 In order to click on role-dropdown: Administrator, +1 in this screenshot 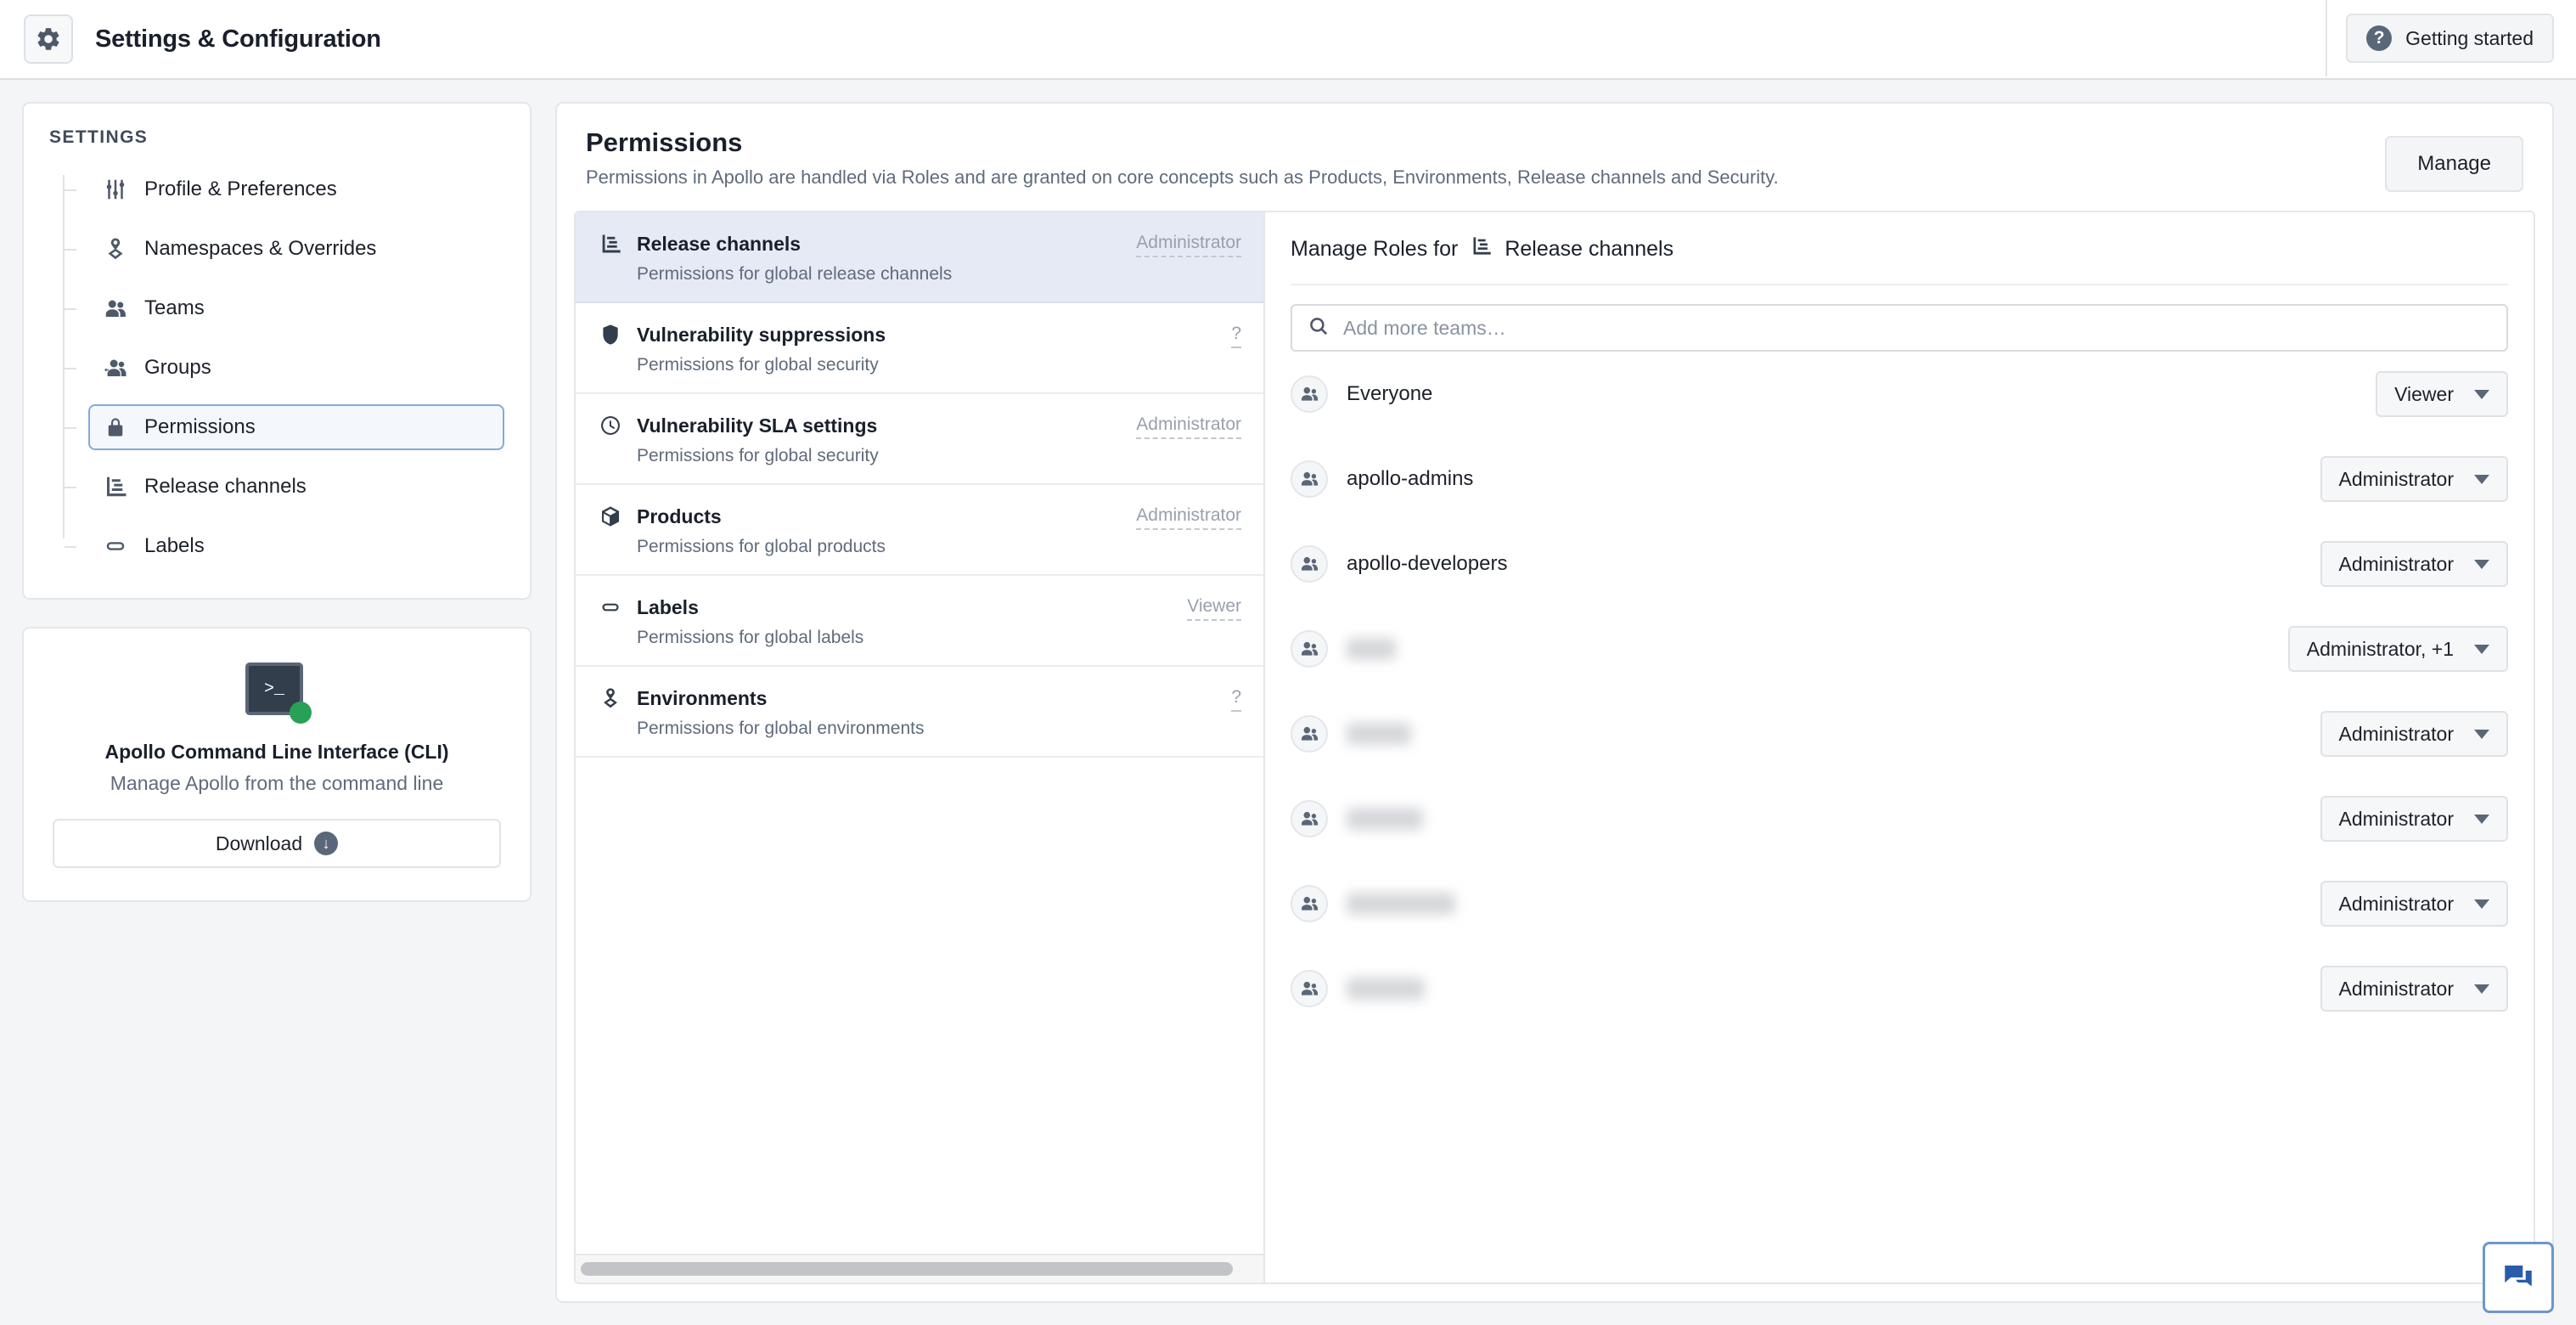, I will do `click(2397, 649)`.